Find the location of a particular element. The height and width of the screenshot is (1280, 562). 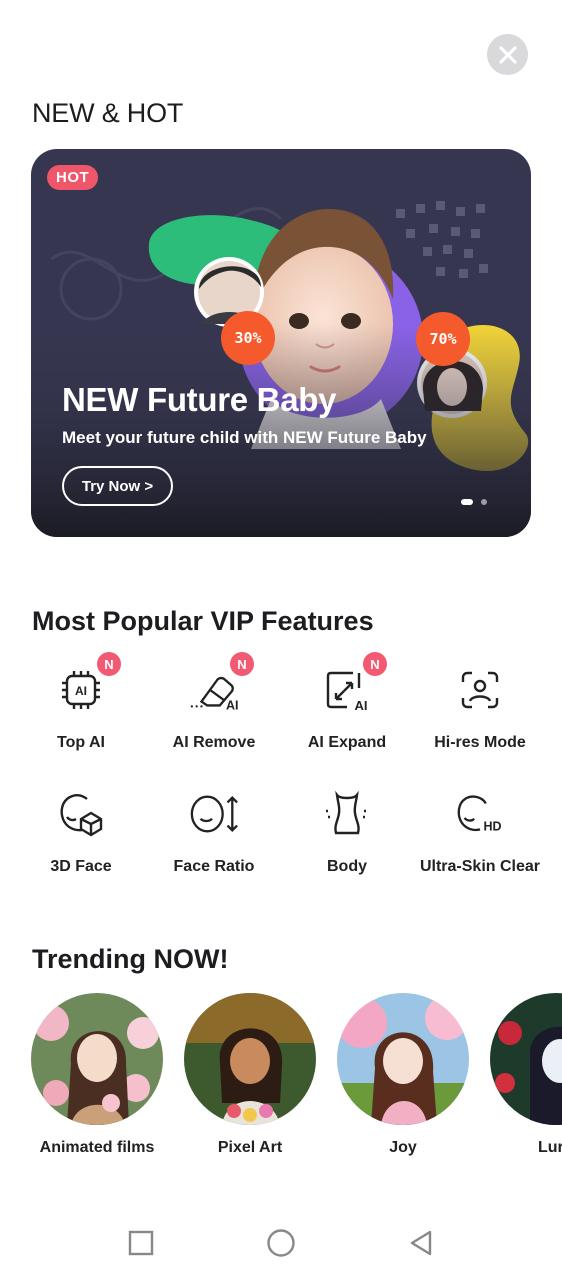

carousel-dot is located at coordinates (484, 502).